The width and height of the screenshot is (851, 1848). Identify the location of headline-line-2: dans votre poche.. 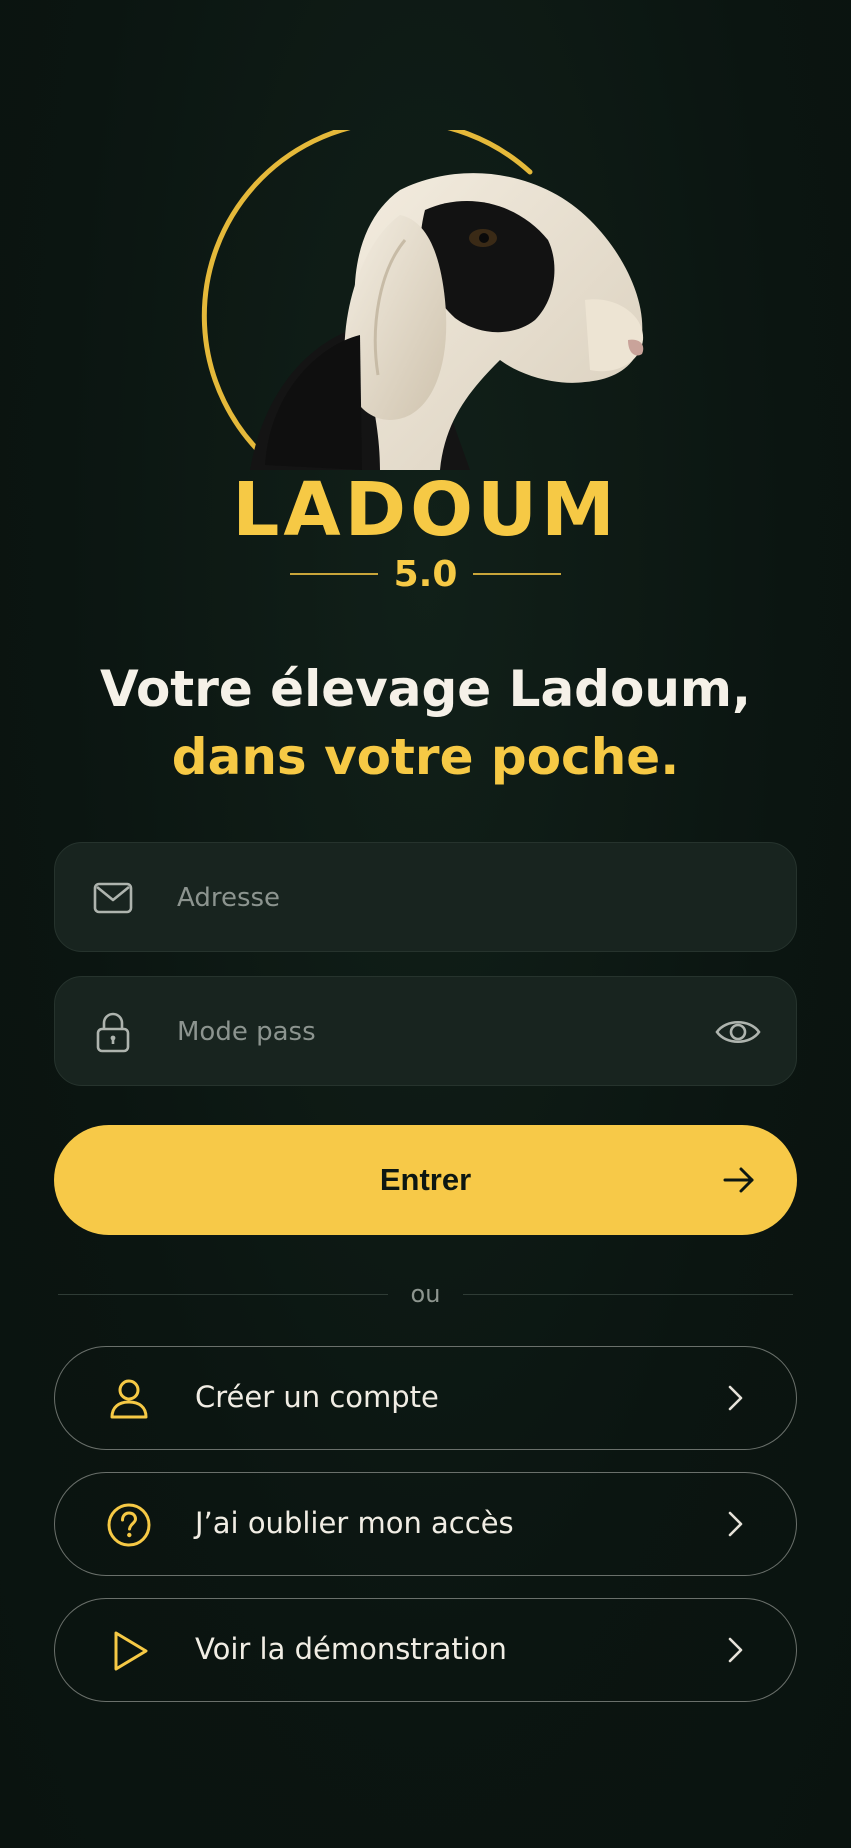
(425, 757).